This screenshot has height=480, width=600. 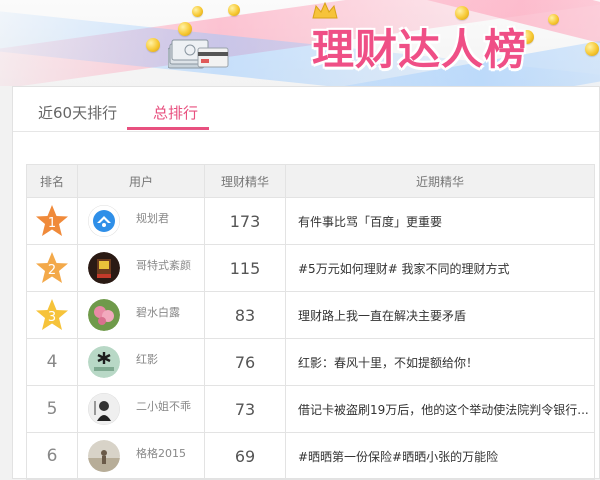 What do you see at coordinates (440, 362) in the screenshot?
I see `recent-post-link: 红影：春风十里，不如提额给你！` at bounding box center [440, 362].